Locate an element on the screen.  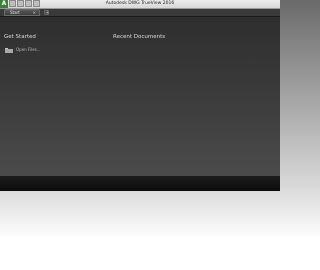
new-tab-button: + is located at coordinates (46, 13).